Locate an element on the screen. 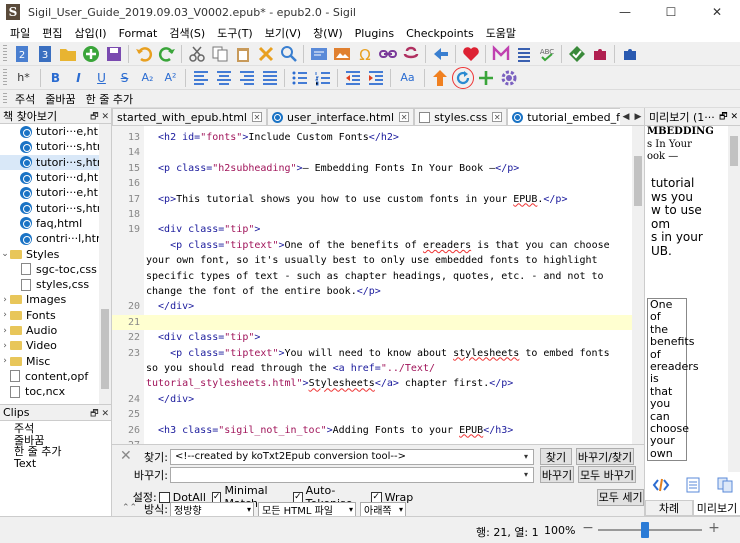 This screenshot has width=740, height=543. replace-find-button: 바꾸기/찾기 is located at coordinates (605, 456).